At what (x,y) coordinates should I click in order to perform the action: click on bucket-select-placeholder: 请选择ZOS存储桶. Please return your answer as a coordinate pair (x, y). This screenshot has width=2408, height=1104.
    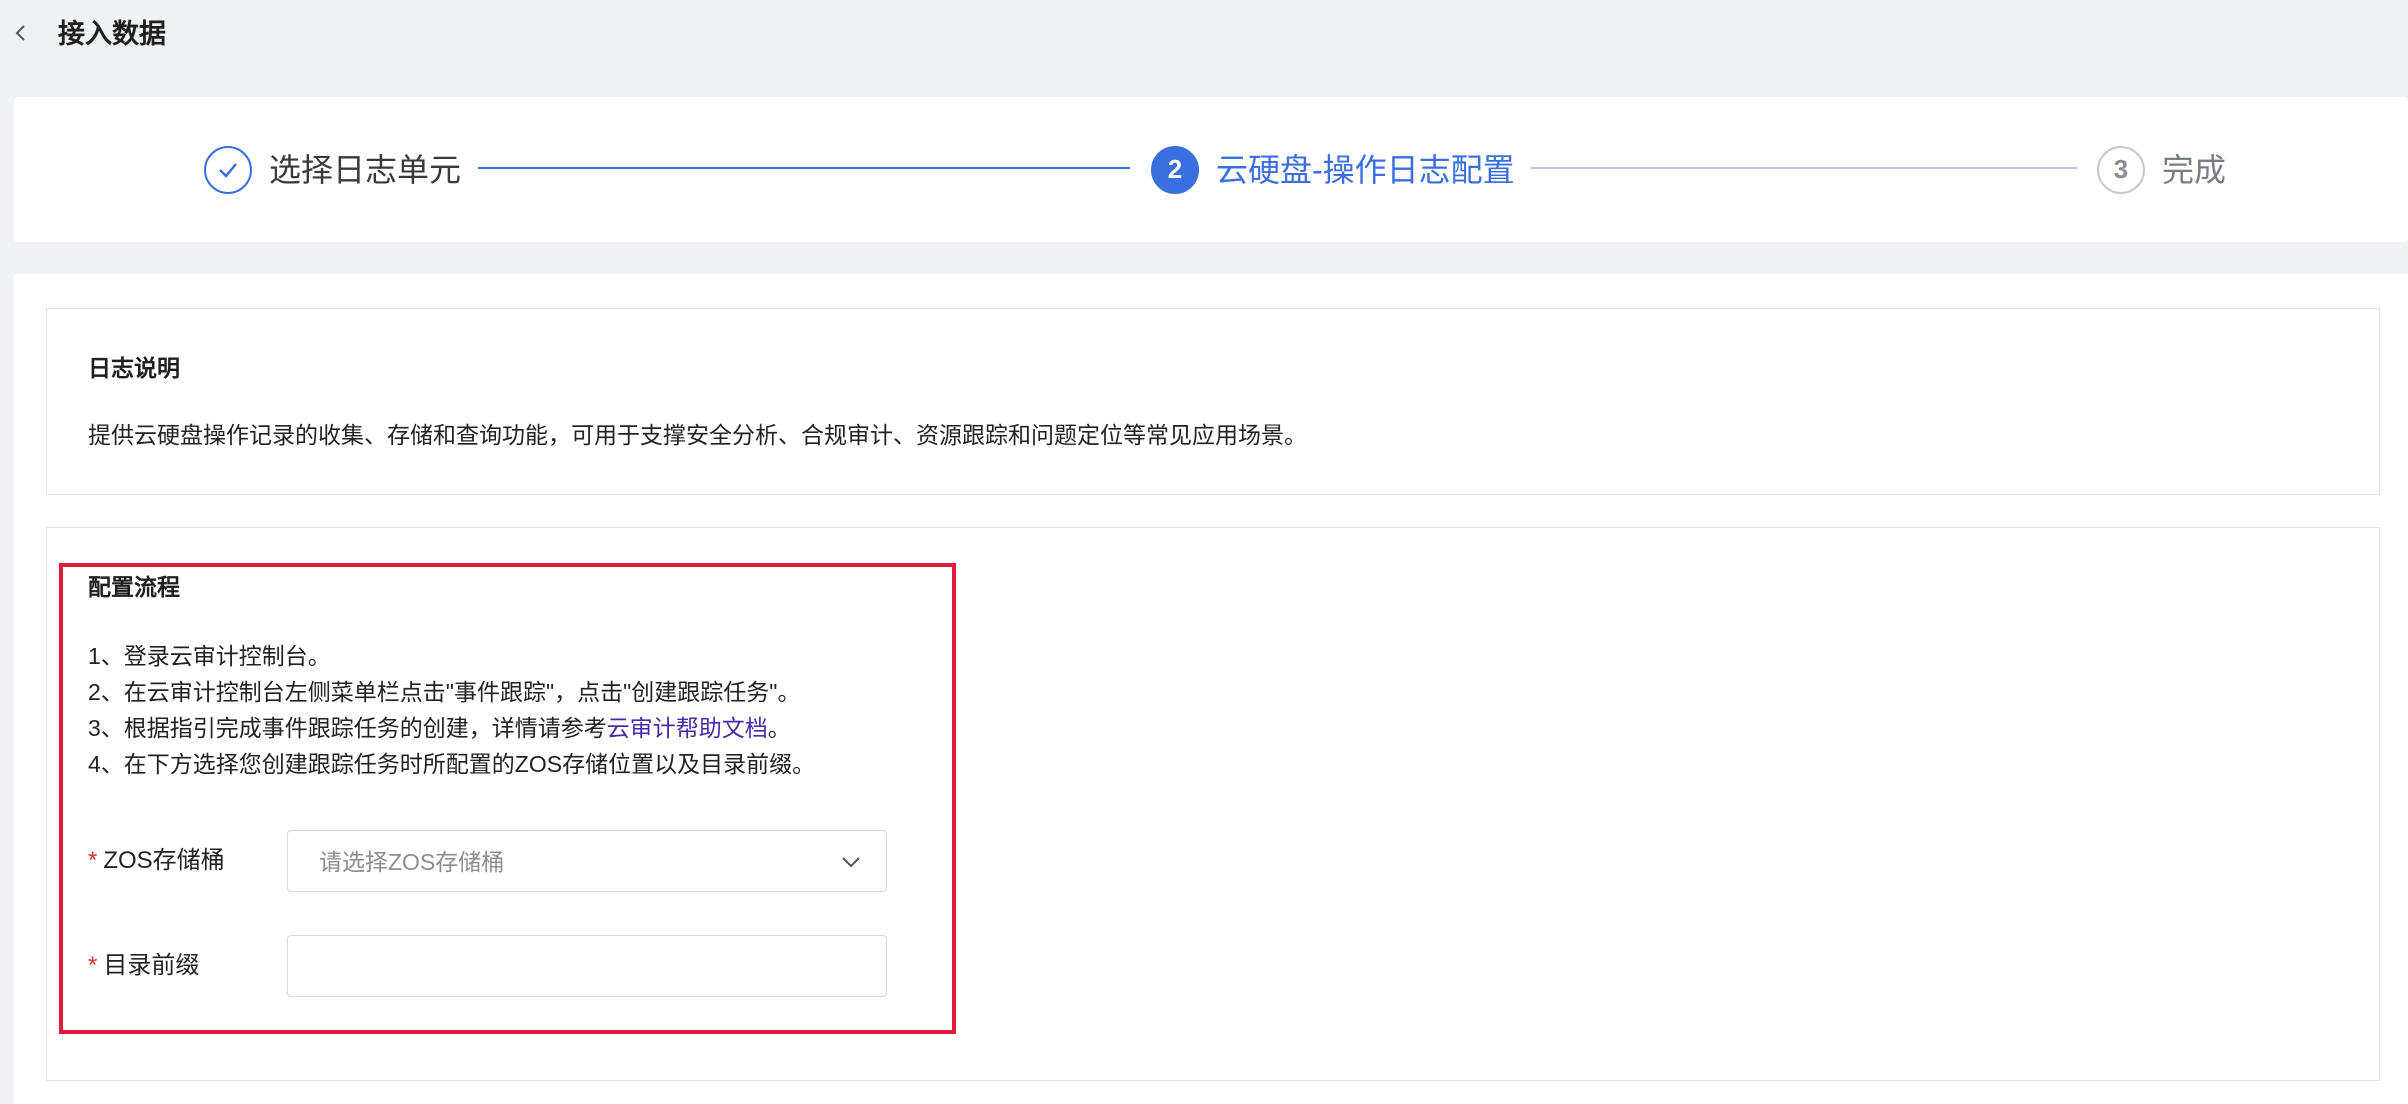
    Looking at the image, I should click on (412, 862).